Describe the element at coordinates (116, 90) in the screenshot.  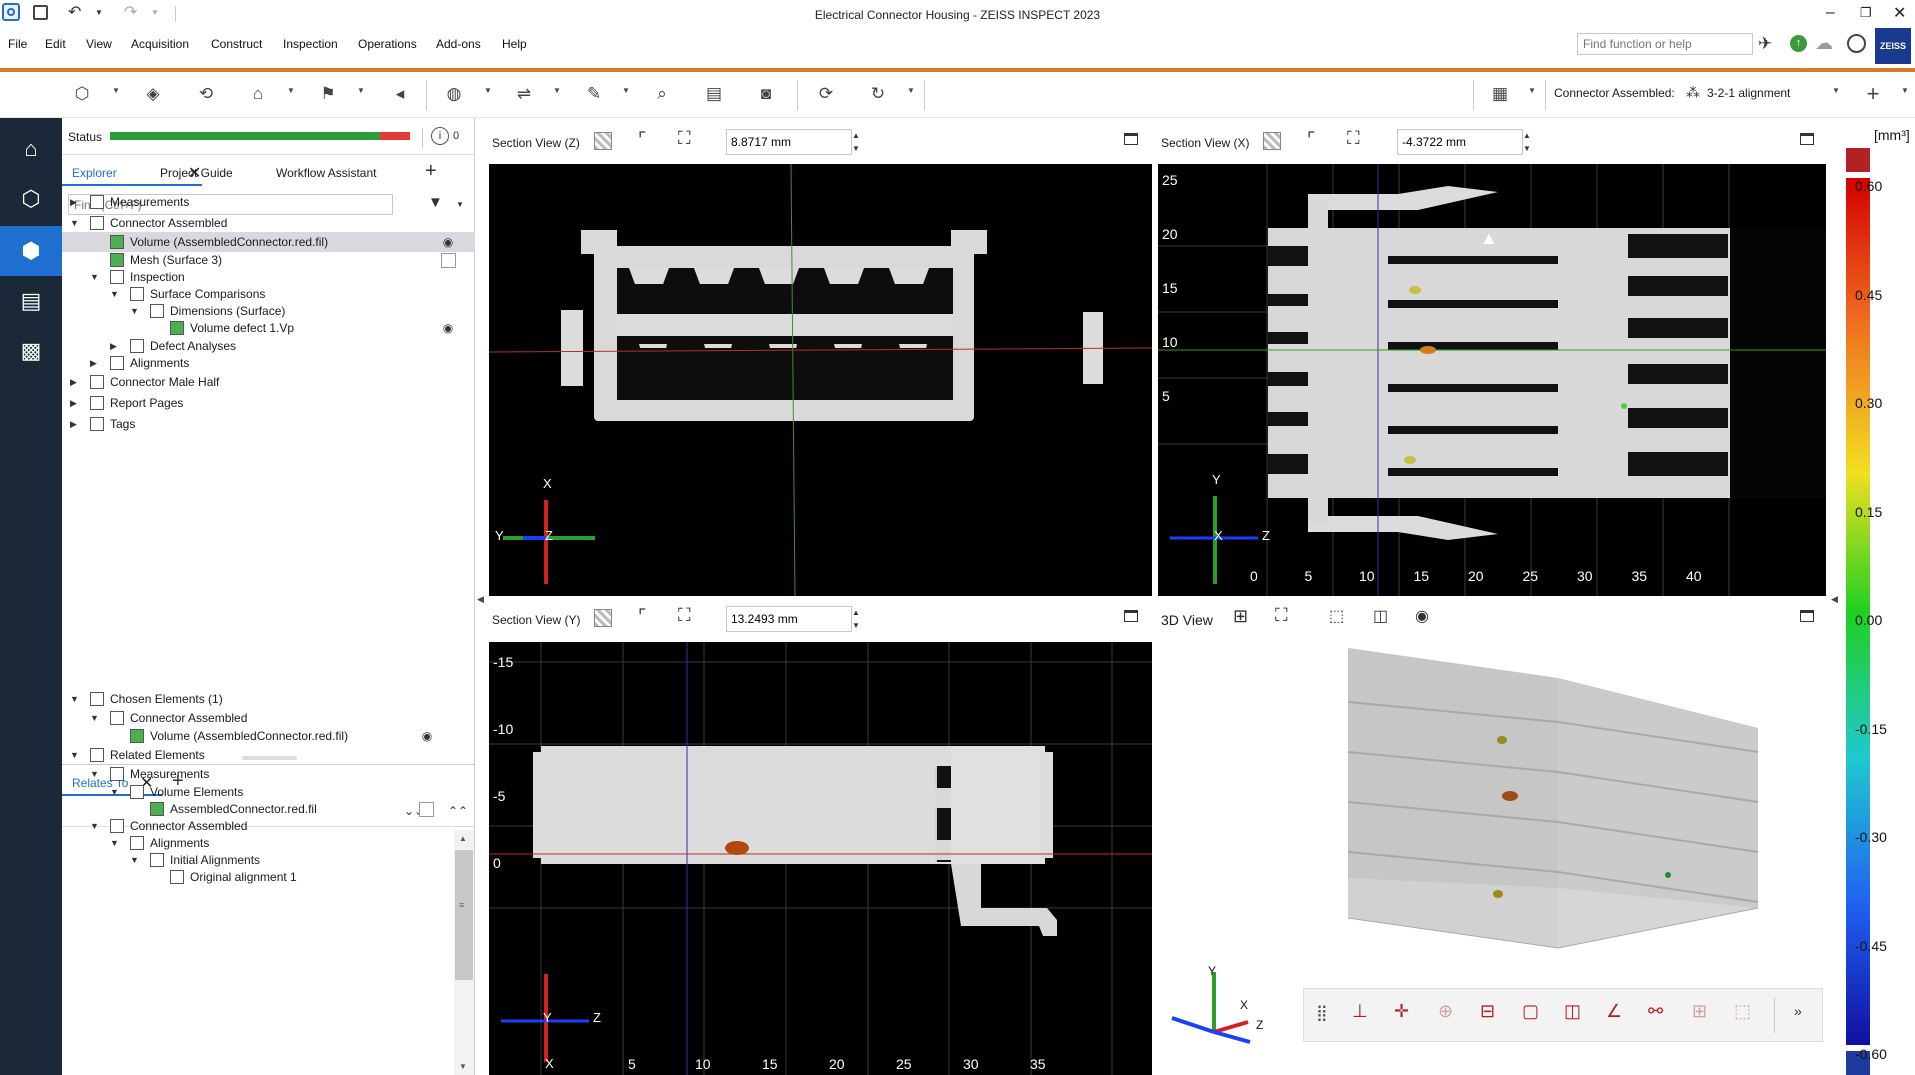
I see `cube-view-dropdown-icon: ▼` at that location.